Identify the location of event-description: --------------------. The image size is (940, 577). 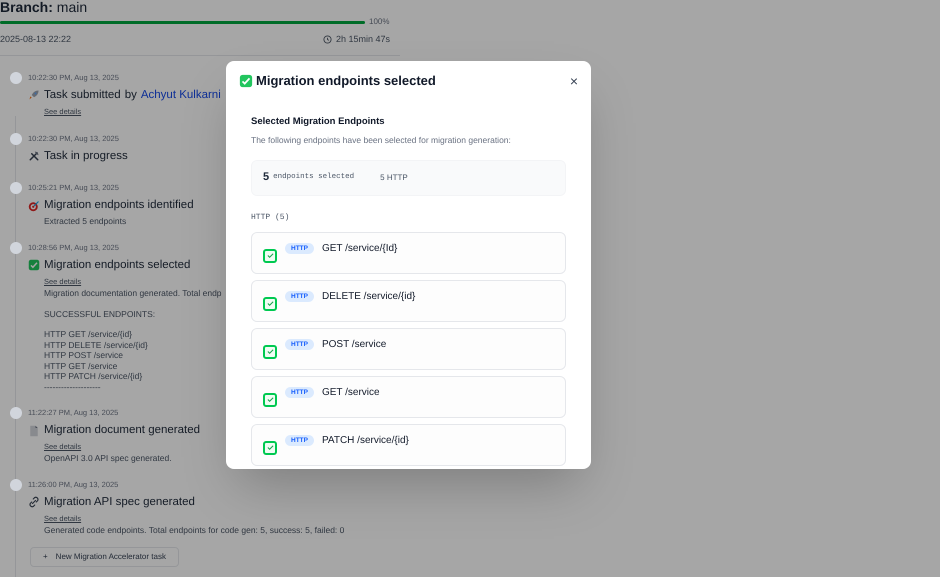
(73, 387).